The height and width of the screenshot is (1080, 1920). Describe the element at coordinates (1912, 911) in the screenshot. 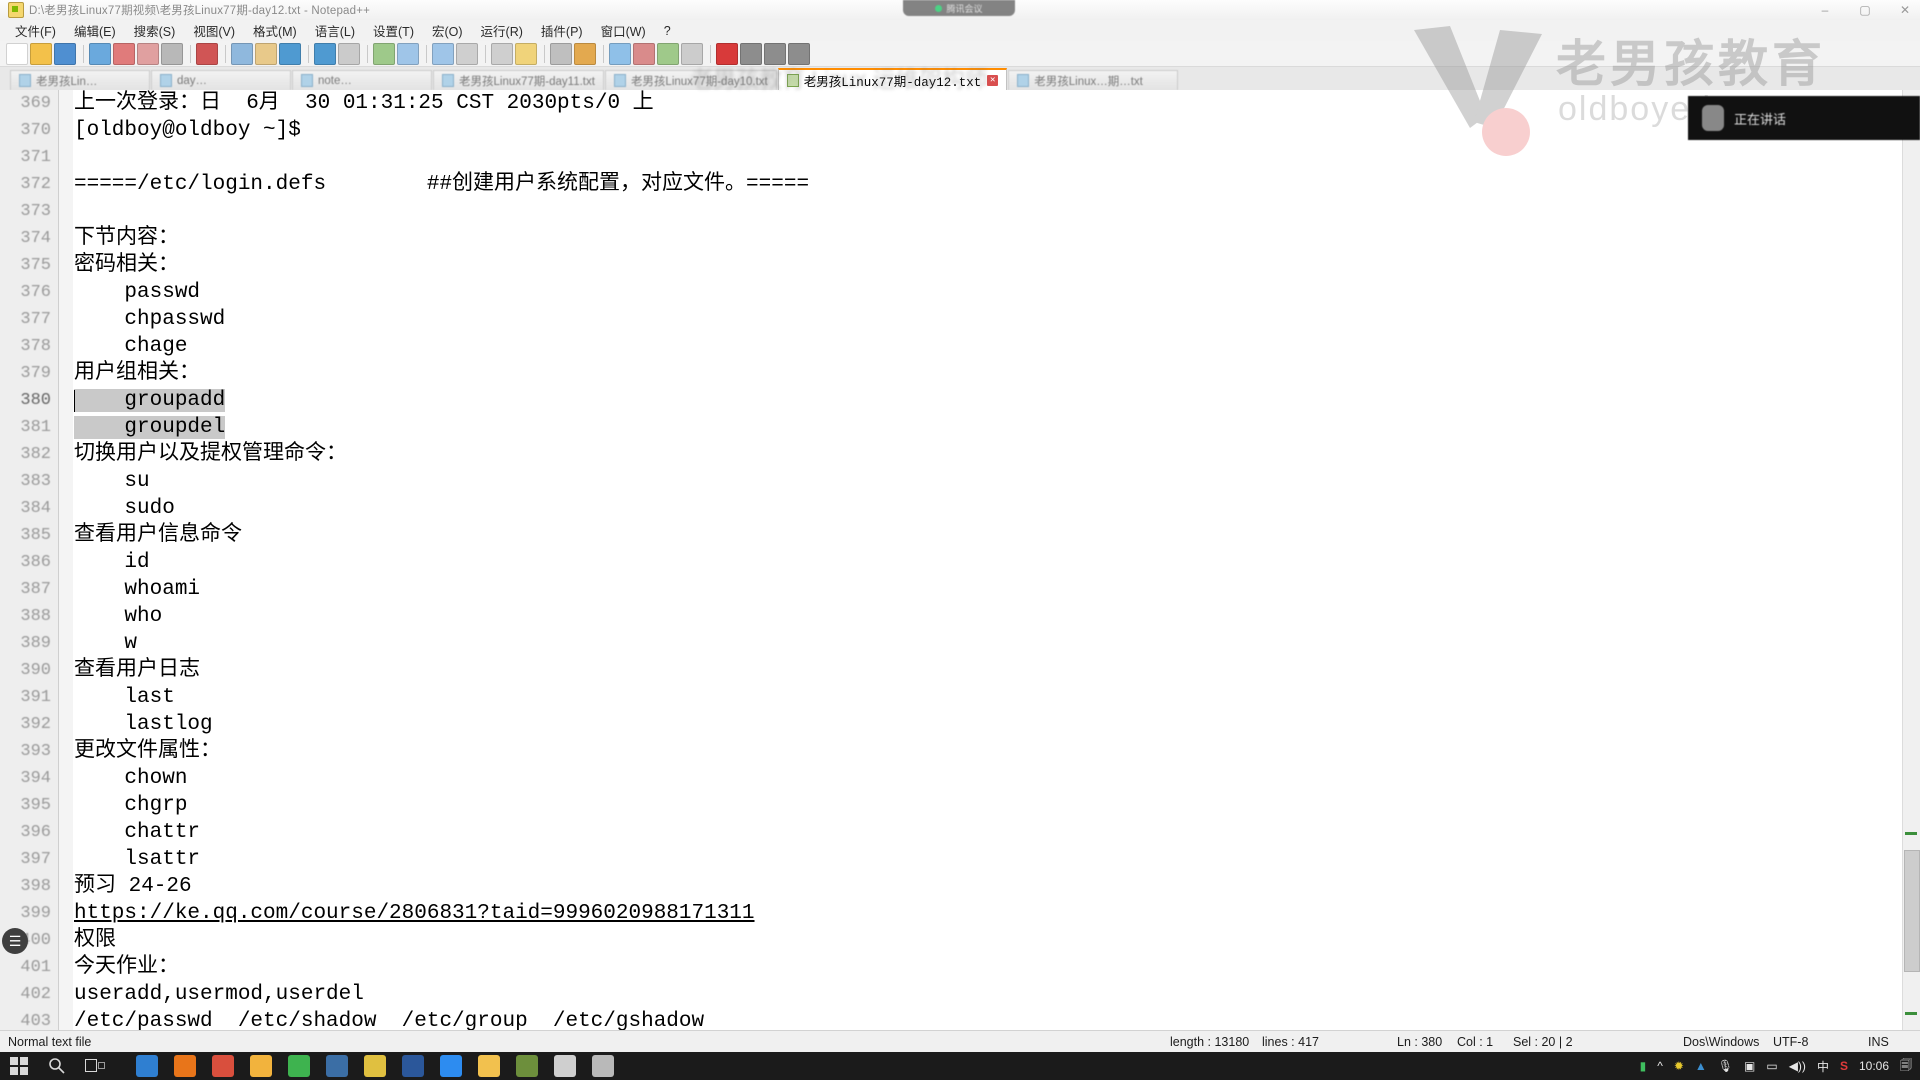

I see `scrollbar-thumb` at that location.